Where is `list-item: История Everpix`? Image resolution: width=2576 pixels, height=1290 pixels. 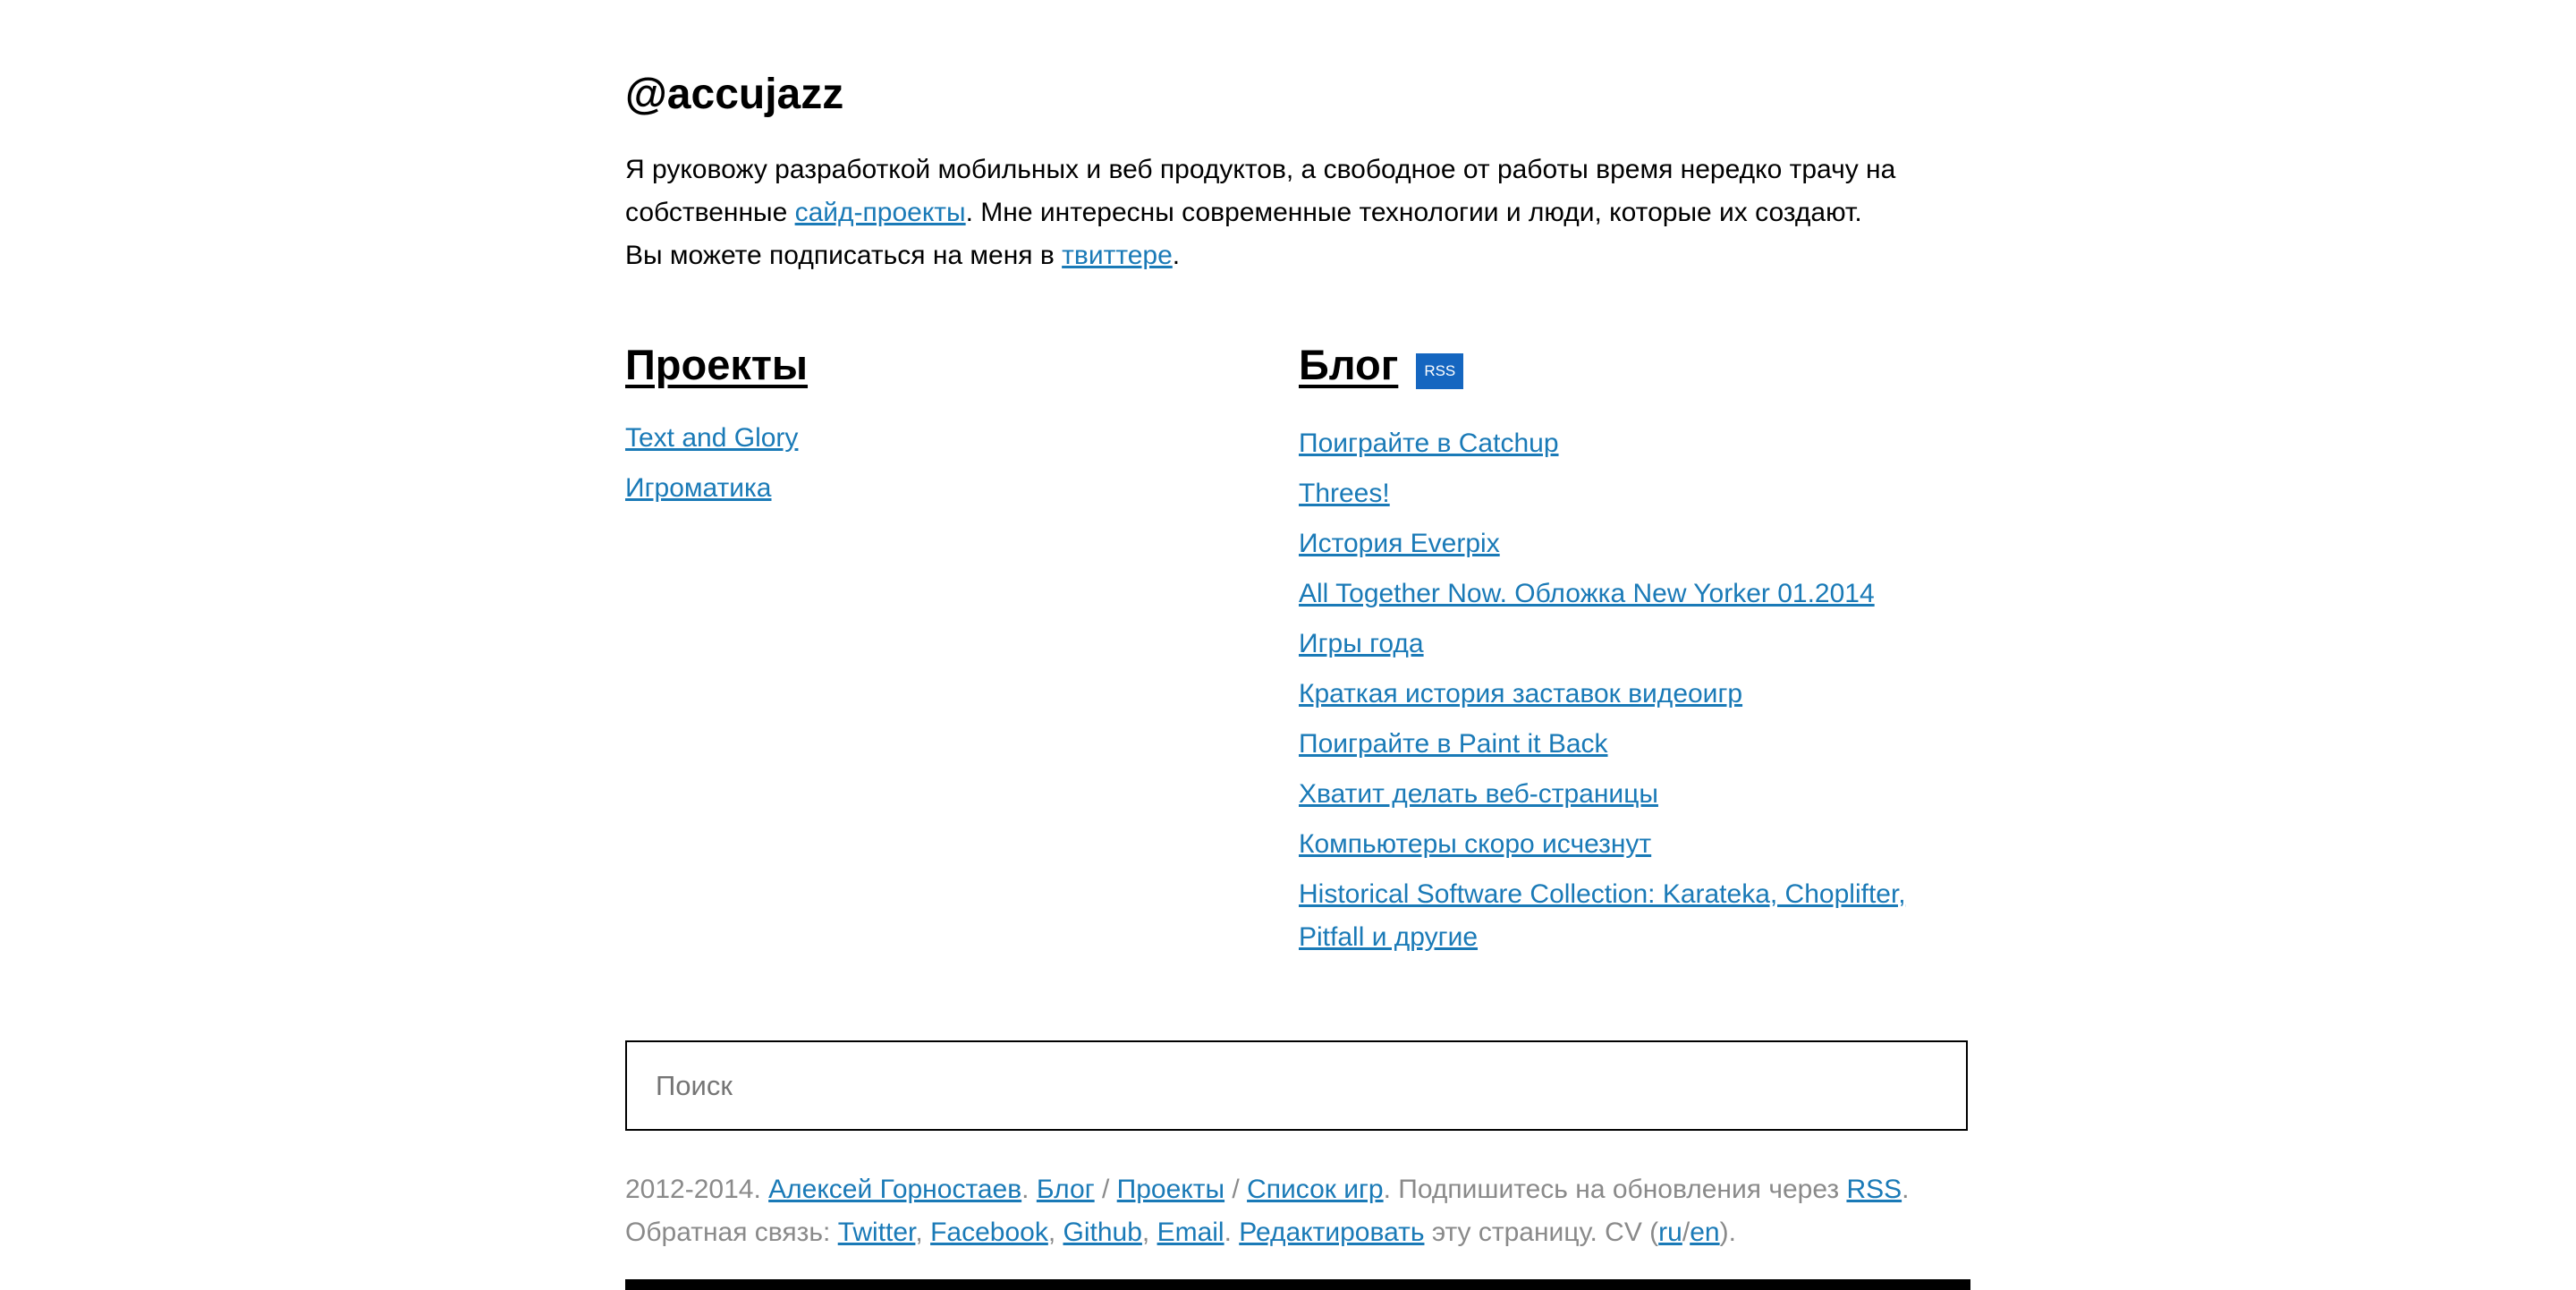
list-item: История Everpix is located at coordinates (1634, 543).